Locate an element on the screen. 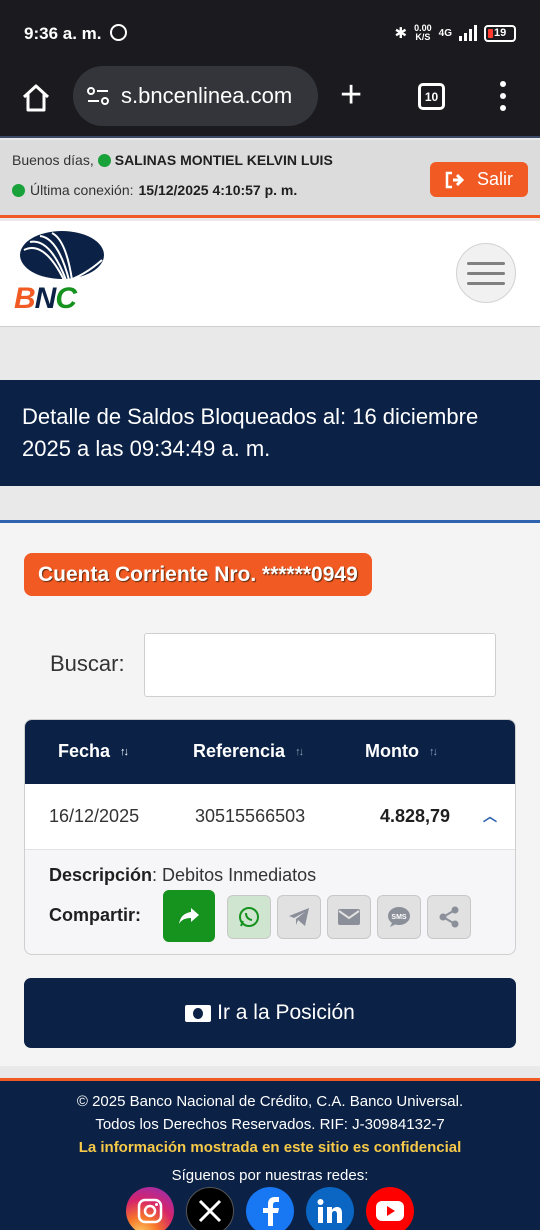 The image size is (540, 1230). home-icon is located at coordinates (36, 98).